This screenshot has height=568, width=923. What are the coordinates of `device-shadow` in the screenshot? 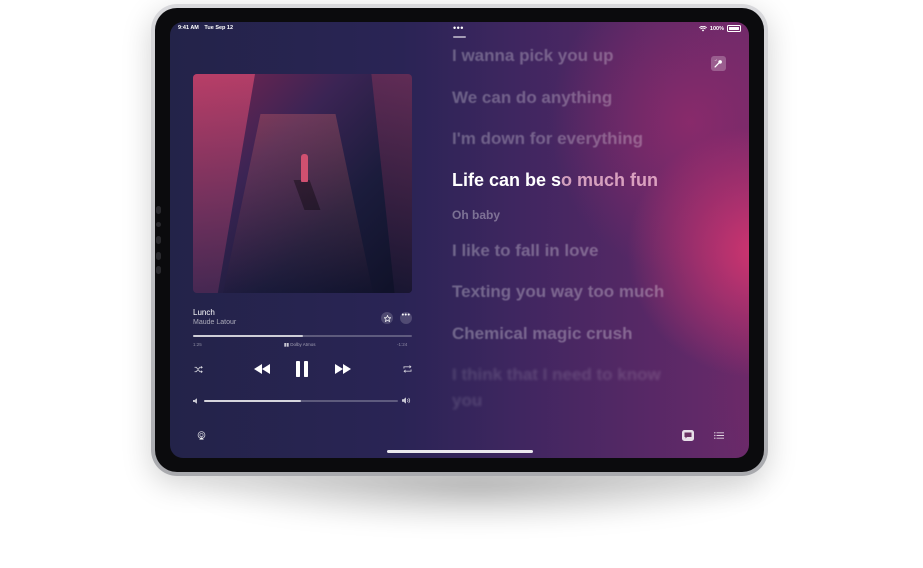 It's located at (475, 500).